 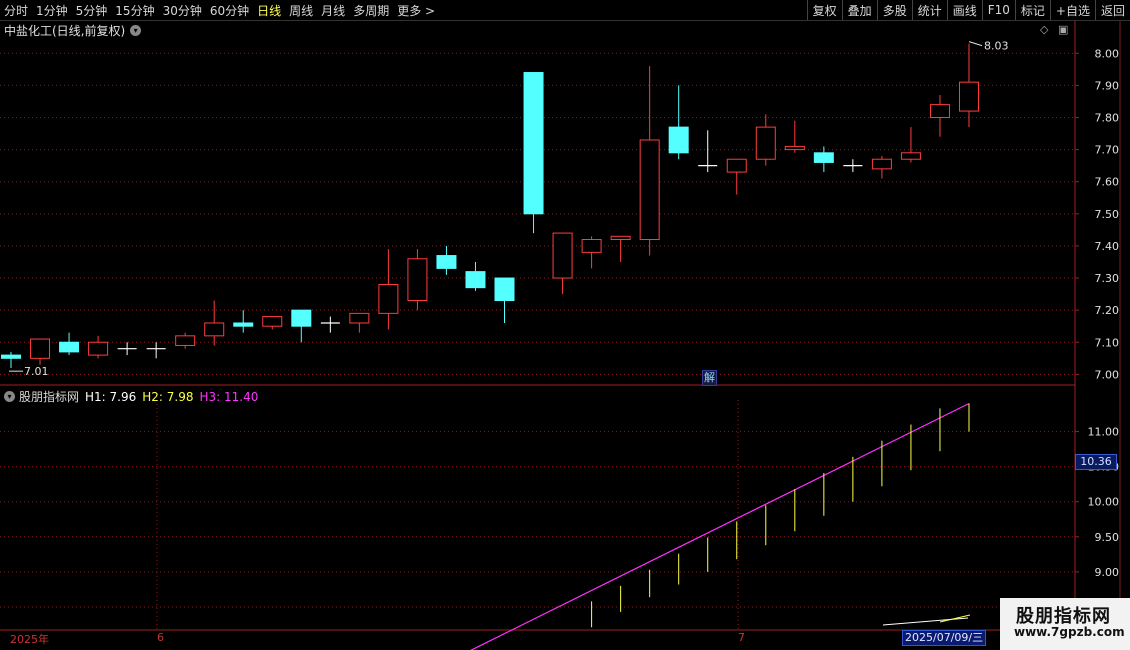 I want to click on date-axis: 2025年 6 7, so click(x=500, y=638).